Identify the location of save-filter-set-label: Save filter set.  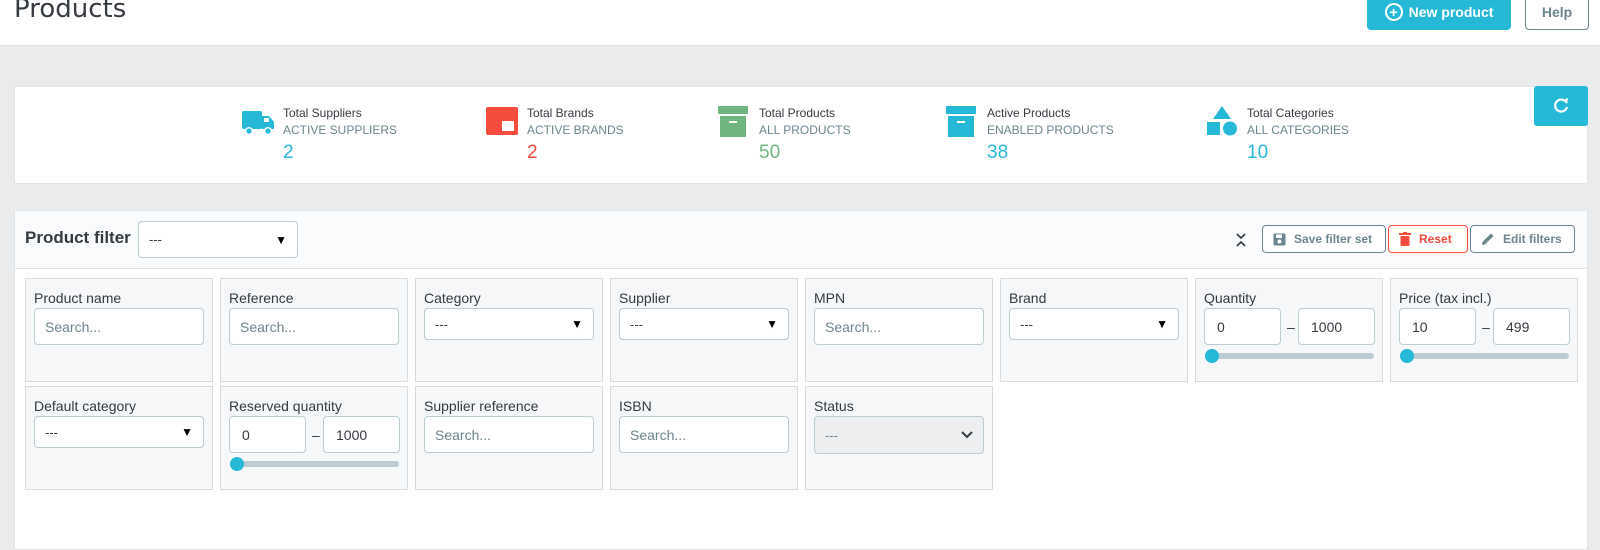
(1333, 239).